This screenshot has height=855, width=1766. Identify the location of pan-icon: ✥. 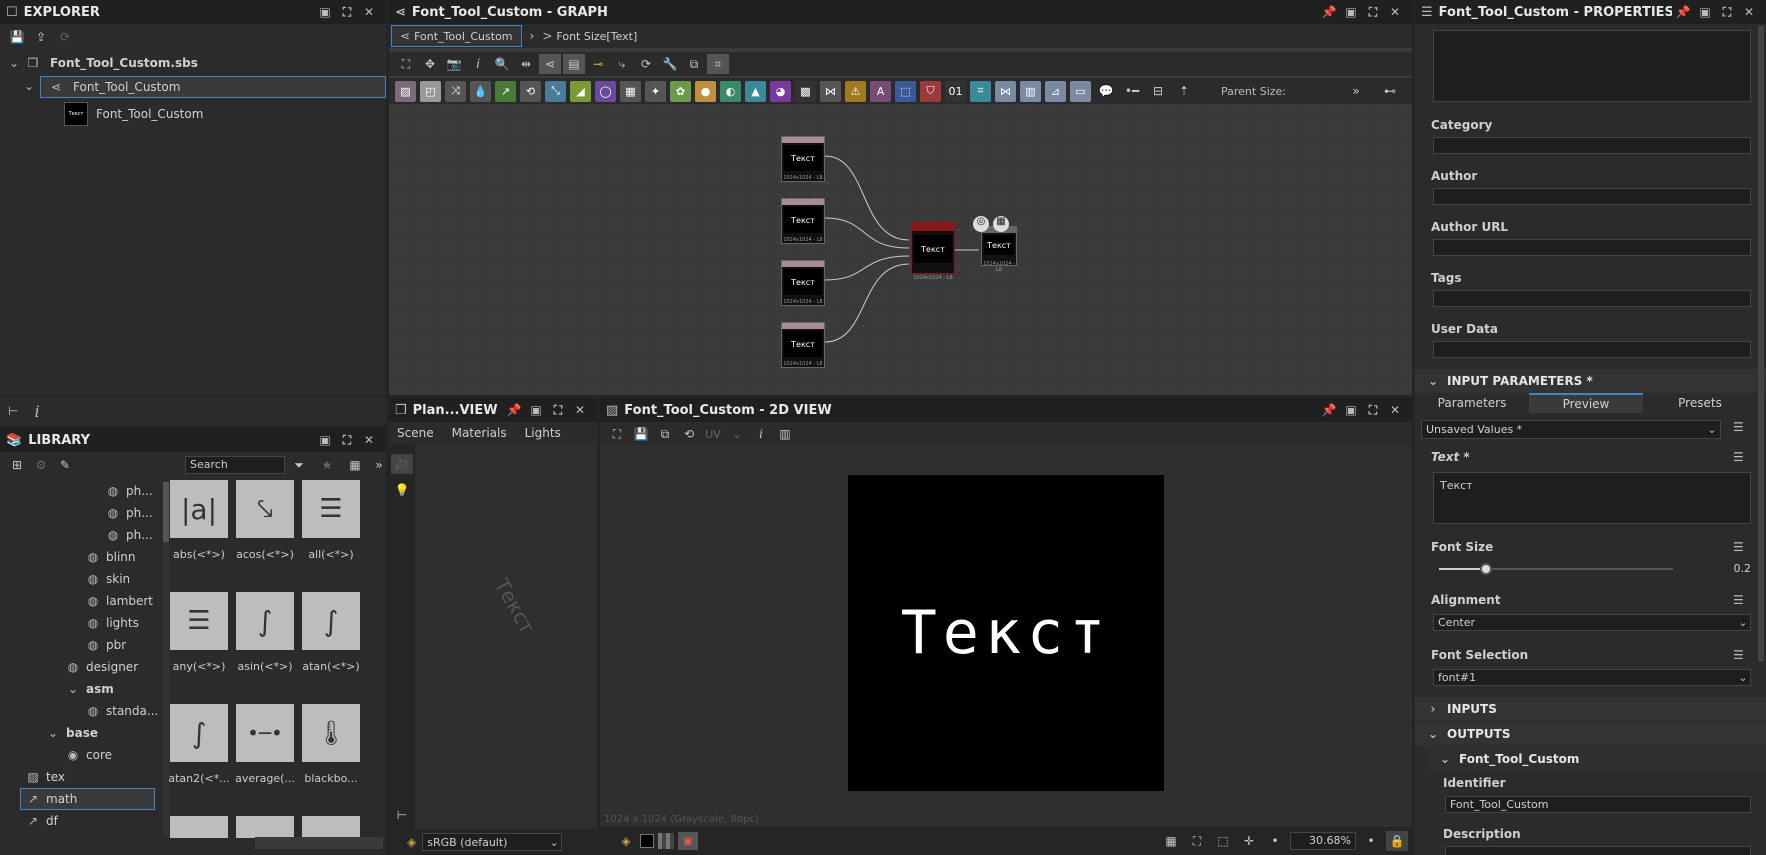
(430, 64).